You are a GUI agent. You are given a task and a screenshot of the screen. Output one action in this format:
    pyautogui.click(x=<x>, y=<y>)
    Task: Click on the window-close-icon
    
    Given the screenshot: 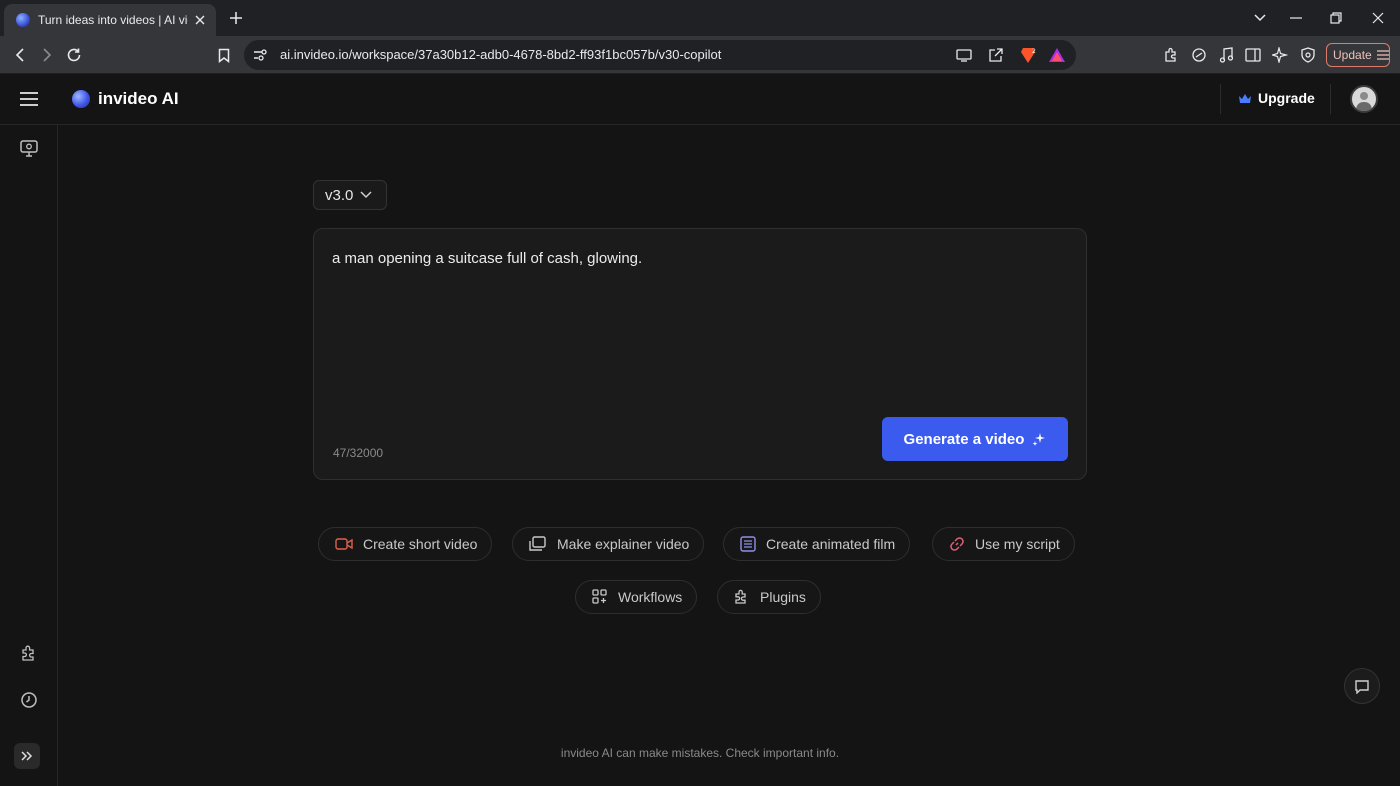 What is the action you would take?
    pyautogui.click(x=1378, y=18)
    